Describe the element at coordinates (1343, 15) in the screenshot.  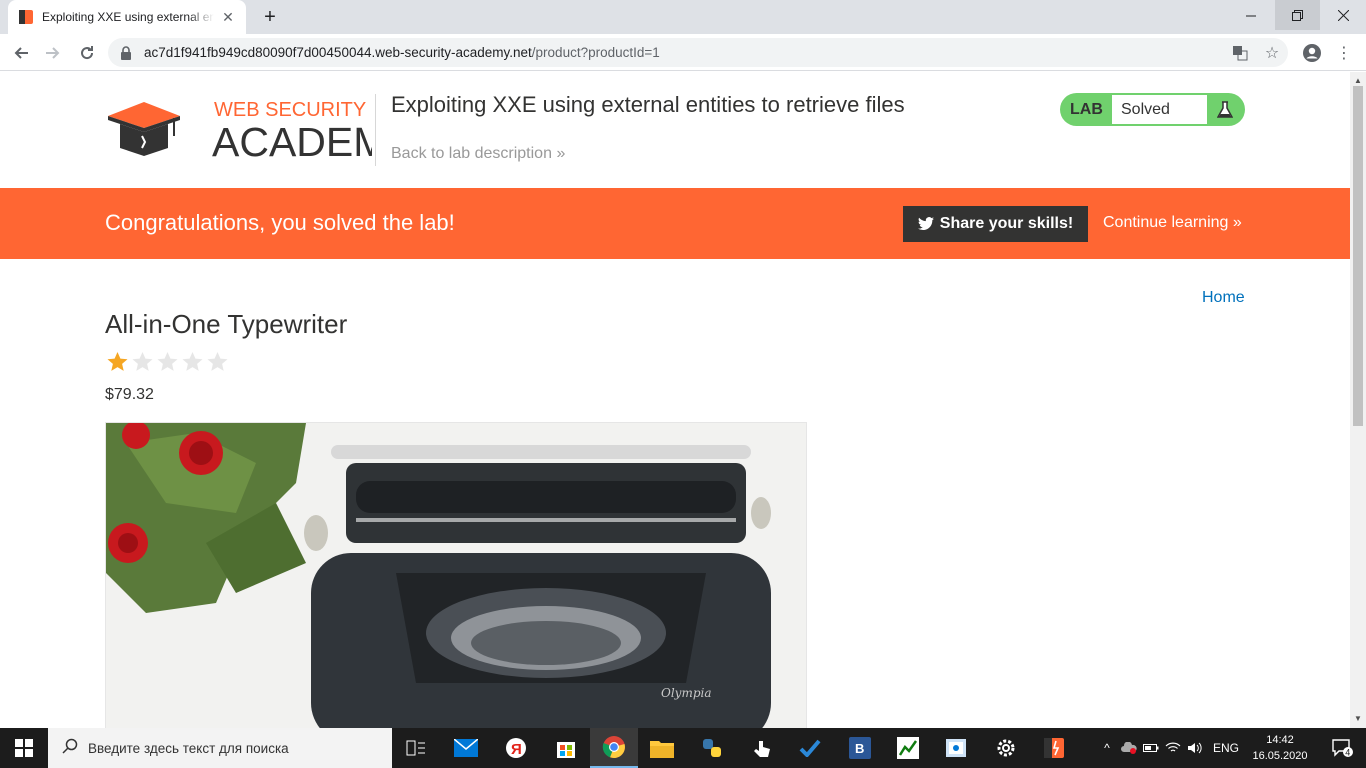
I see `window-close-button` at that location.